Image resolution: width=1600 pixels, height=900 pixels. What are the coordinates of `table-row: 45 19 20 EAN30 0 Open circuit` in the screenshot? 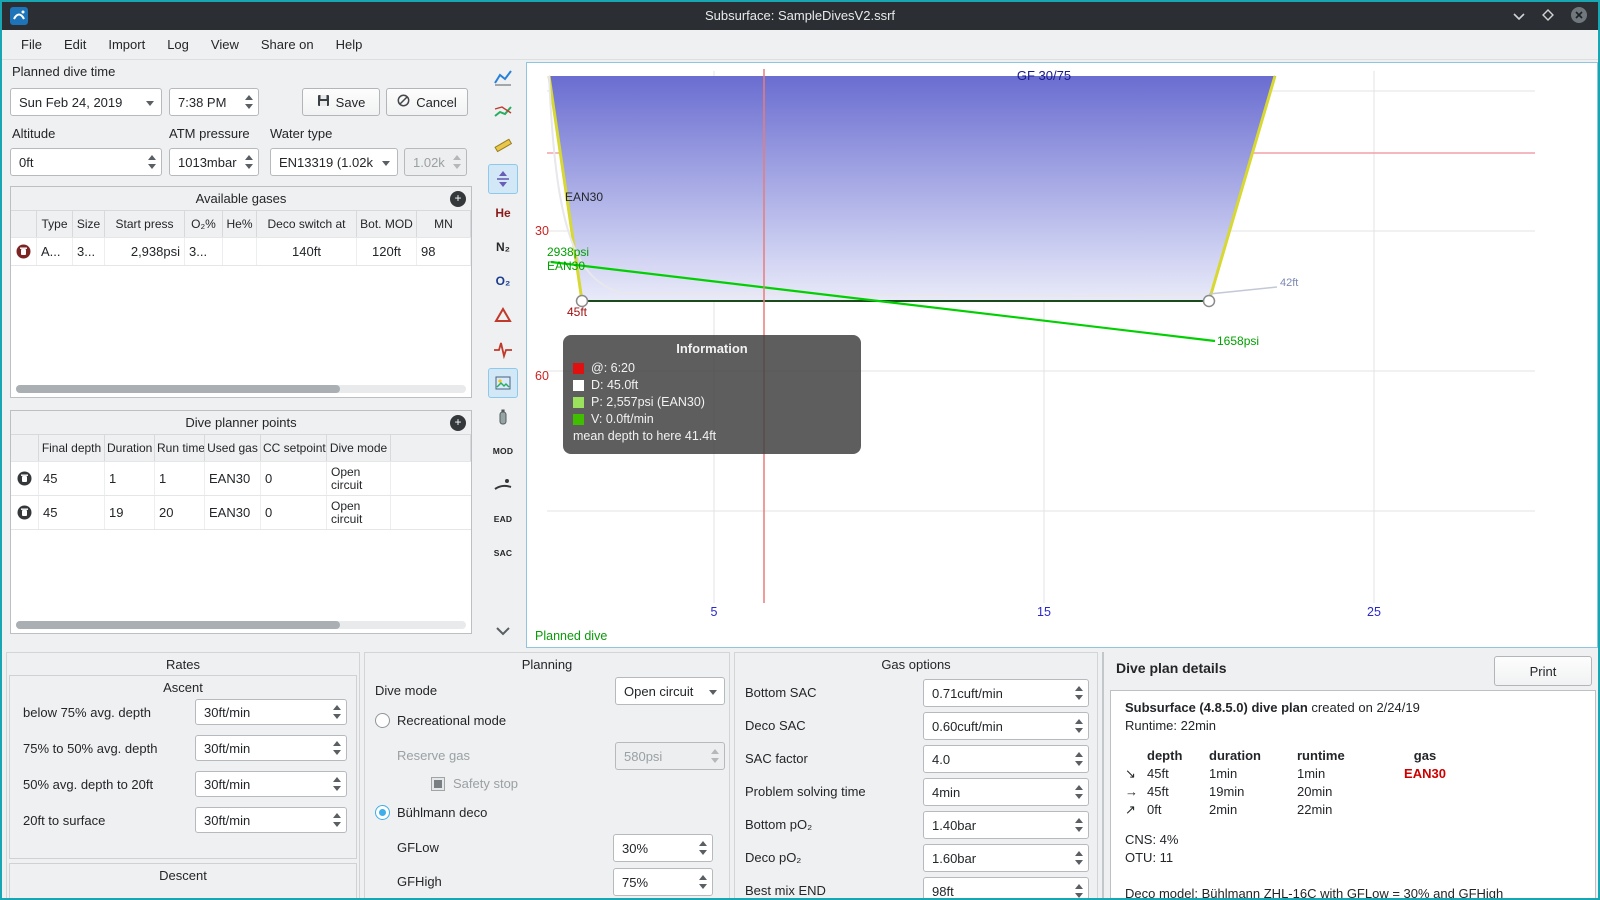 It's located at (241, 513).